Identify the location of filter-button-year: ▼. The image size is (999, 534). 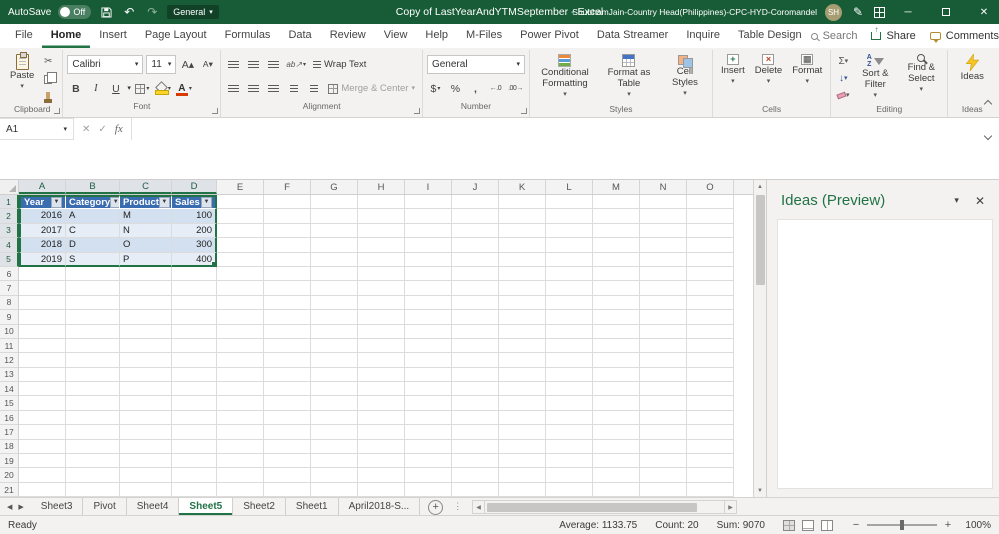
(56, 203).